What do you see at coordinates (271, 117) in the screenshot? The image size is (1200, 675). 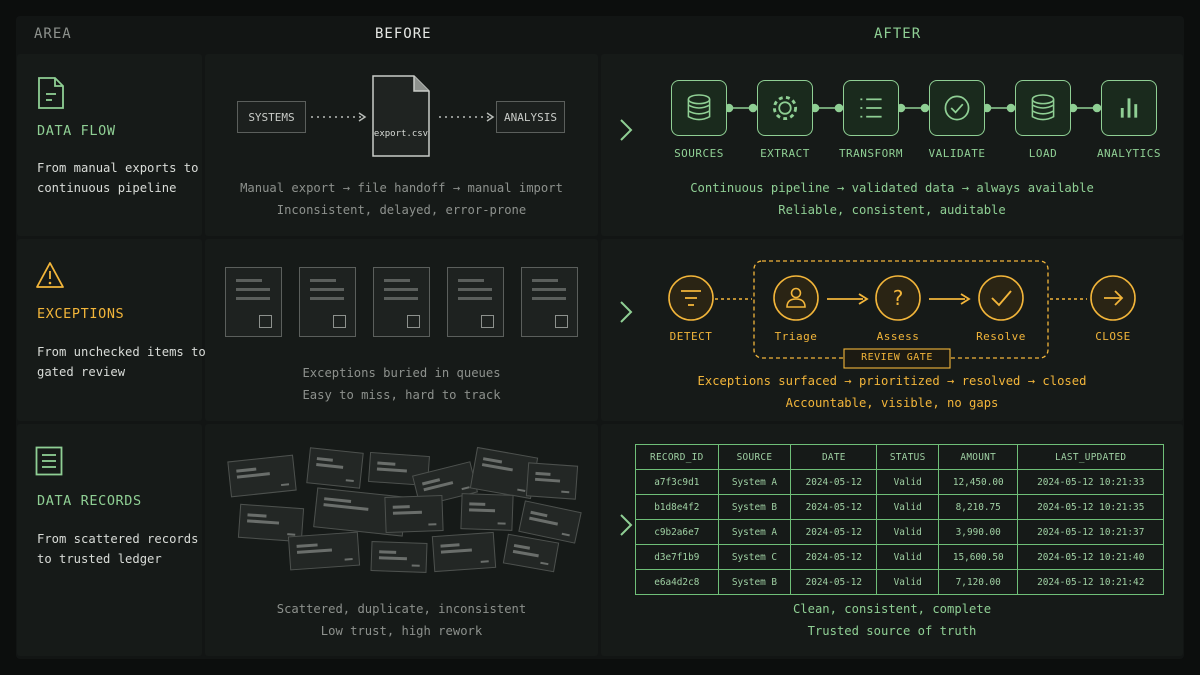 I see `systems-box: SYSTEMS` at bounding box center [271, 117].